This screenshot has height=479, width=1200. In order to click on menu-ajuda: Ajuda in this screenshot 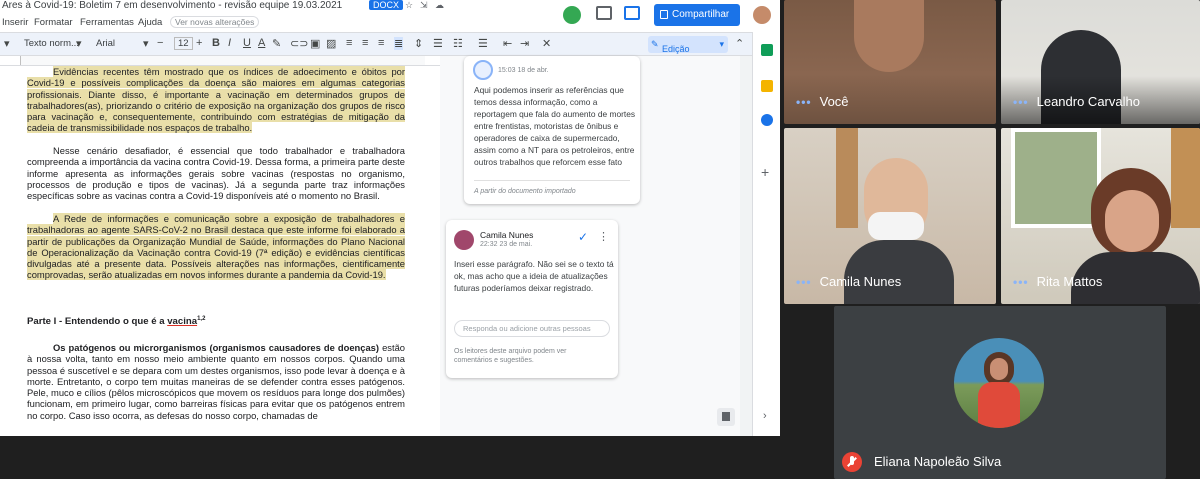, I will do `click(150, 22)`.